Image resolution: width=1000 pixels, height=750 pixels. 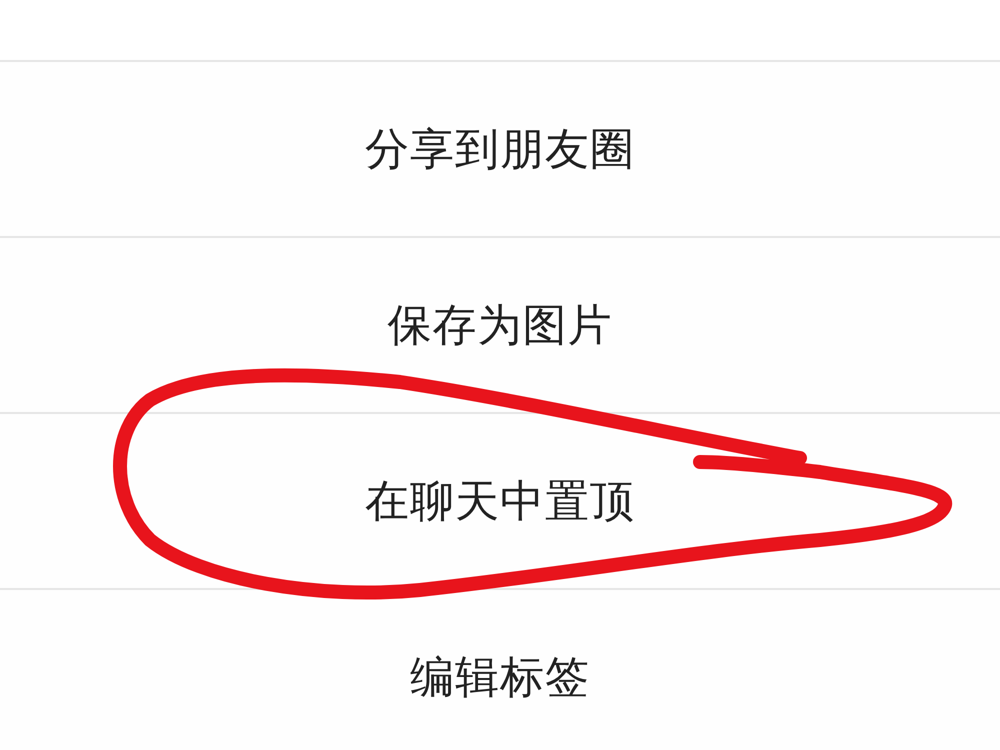 I want to click on menu-item: 保存为图片, so click(x=500, y=325).